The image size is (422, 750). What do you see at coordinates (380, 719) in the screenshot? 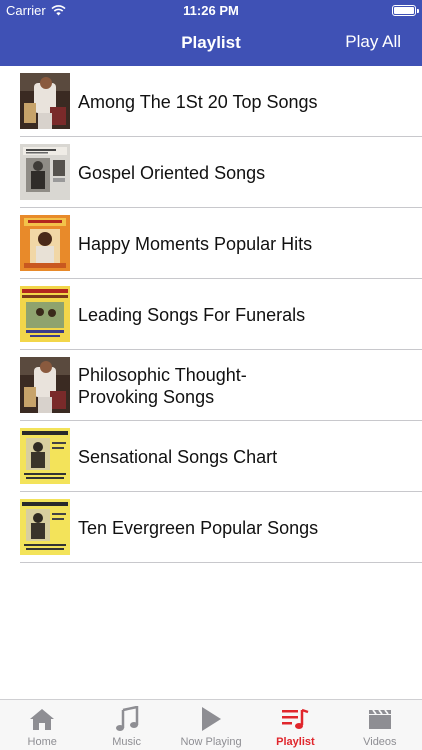
I see `clapperboard-icon` at bounding box center [380, 719].